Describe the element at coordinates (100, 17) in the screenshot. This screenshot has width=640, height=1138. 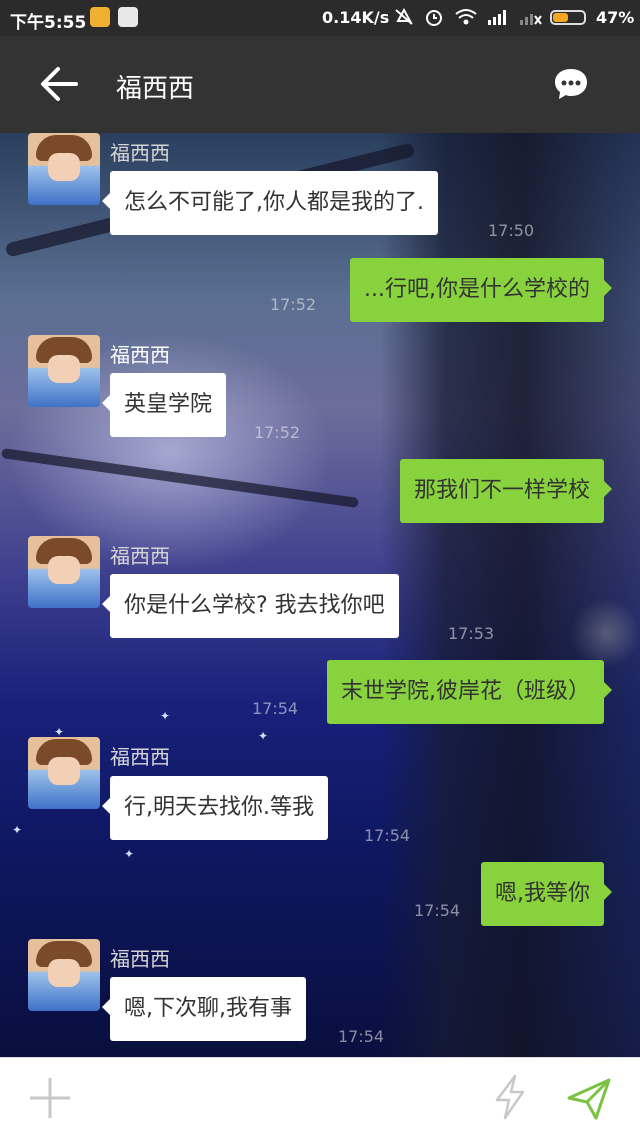
I see `weibo-icon` at that location.